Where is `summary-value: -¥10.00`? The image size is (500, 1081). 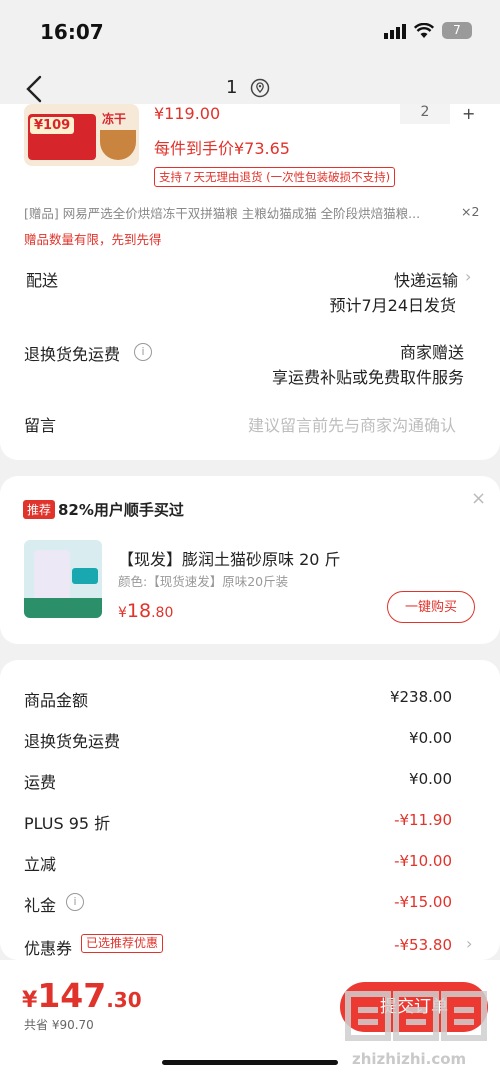 summary-value: -¥10.00 is located at coordinates (423, 861).